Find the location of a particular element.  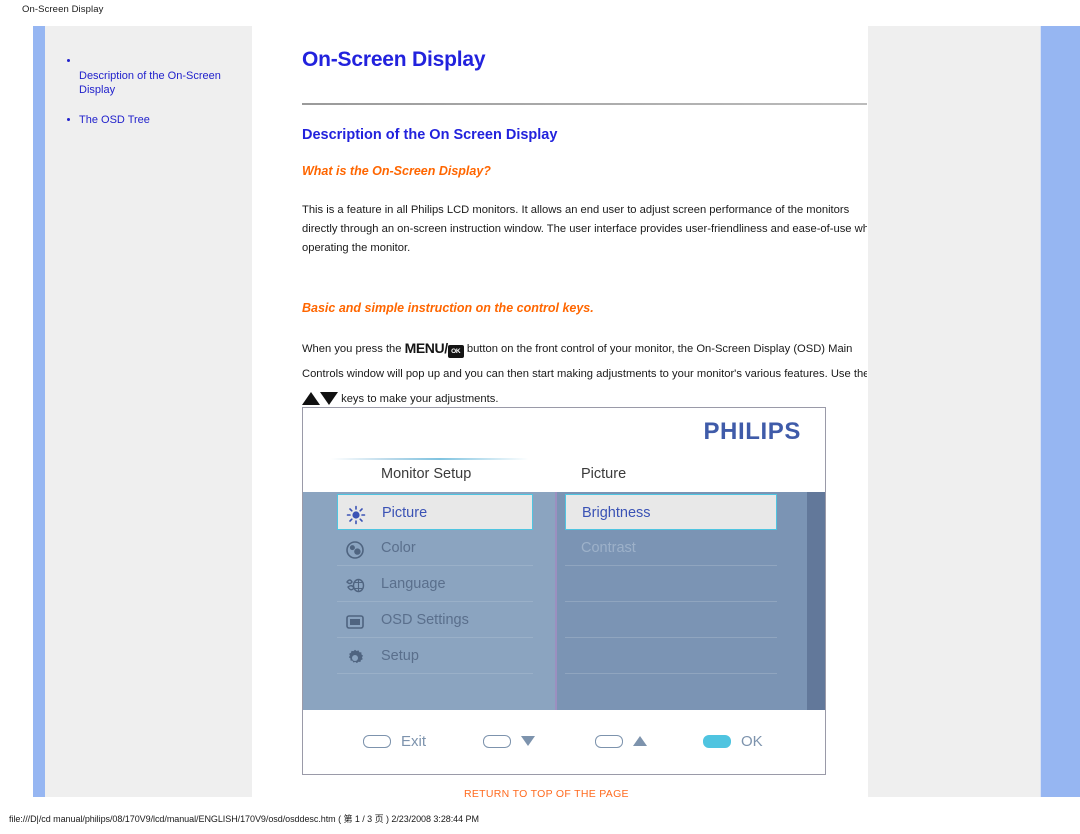

osd-menu-item-language: Language is located at coordinates (435, 584).